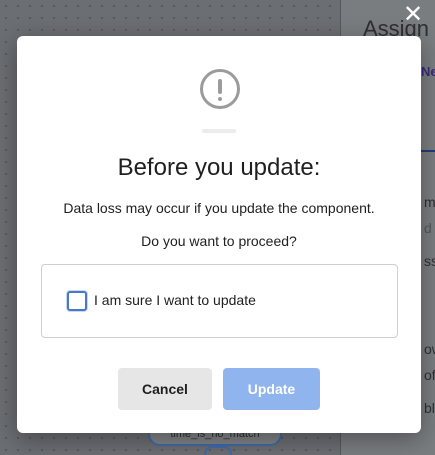 The height and width of the screenshot is (455, 435). I want to click on update-button: Update, so click(271, 389).